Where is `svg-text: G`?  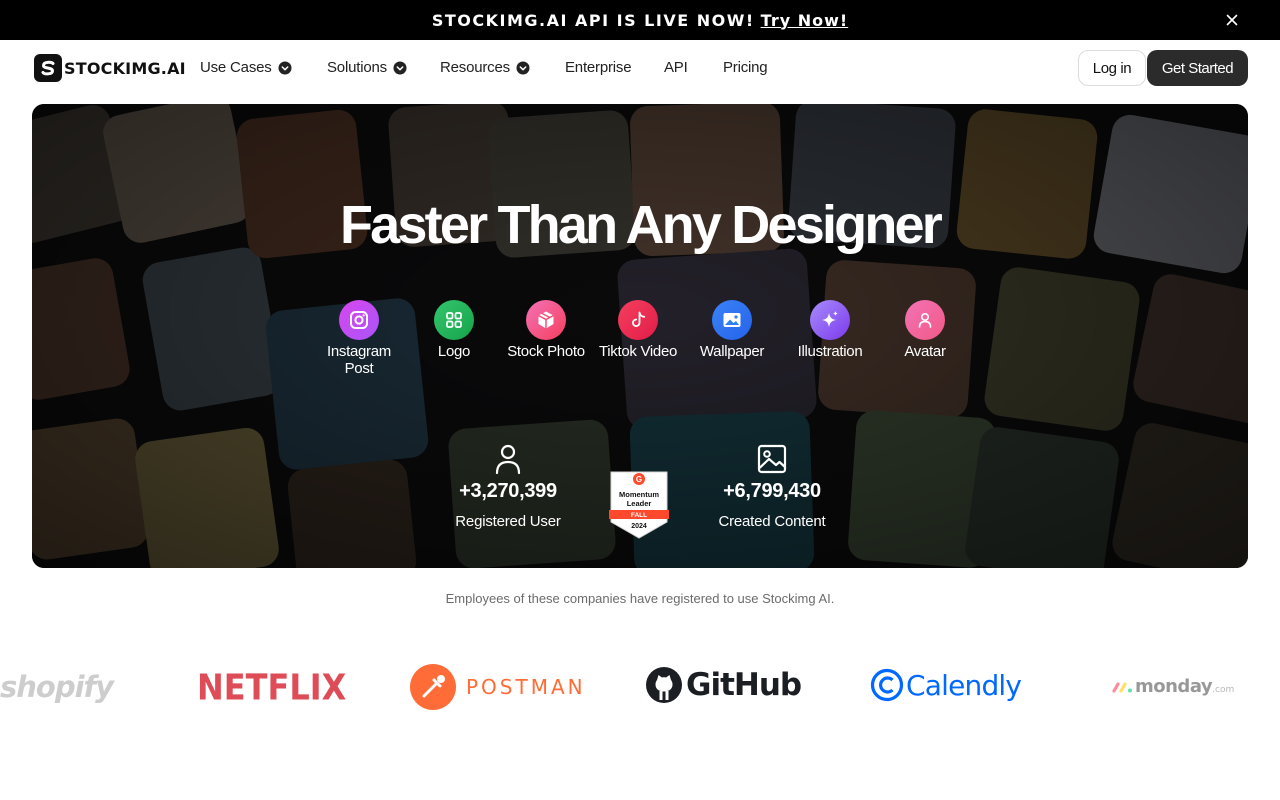
svg-text: G is located at coordinates (639, 479).